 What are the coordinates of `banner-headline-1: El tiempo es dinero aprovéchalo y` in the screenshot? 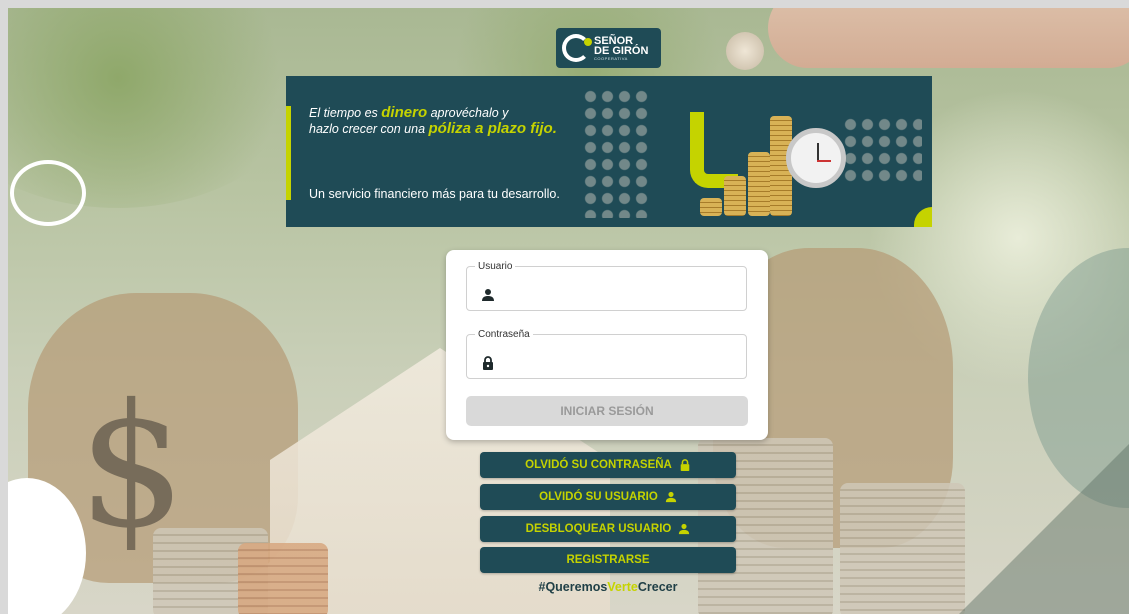 It's located at (409, 112).